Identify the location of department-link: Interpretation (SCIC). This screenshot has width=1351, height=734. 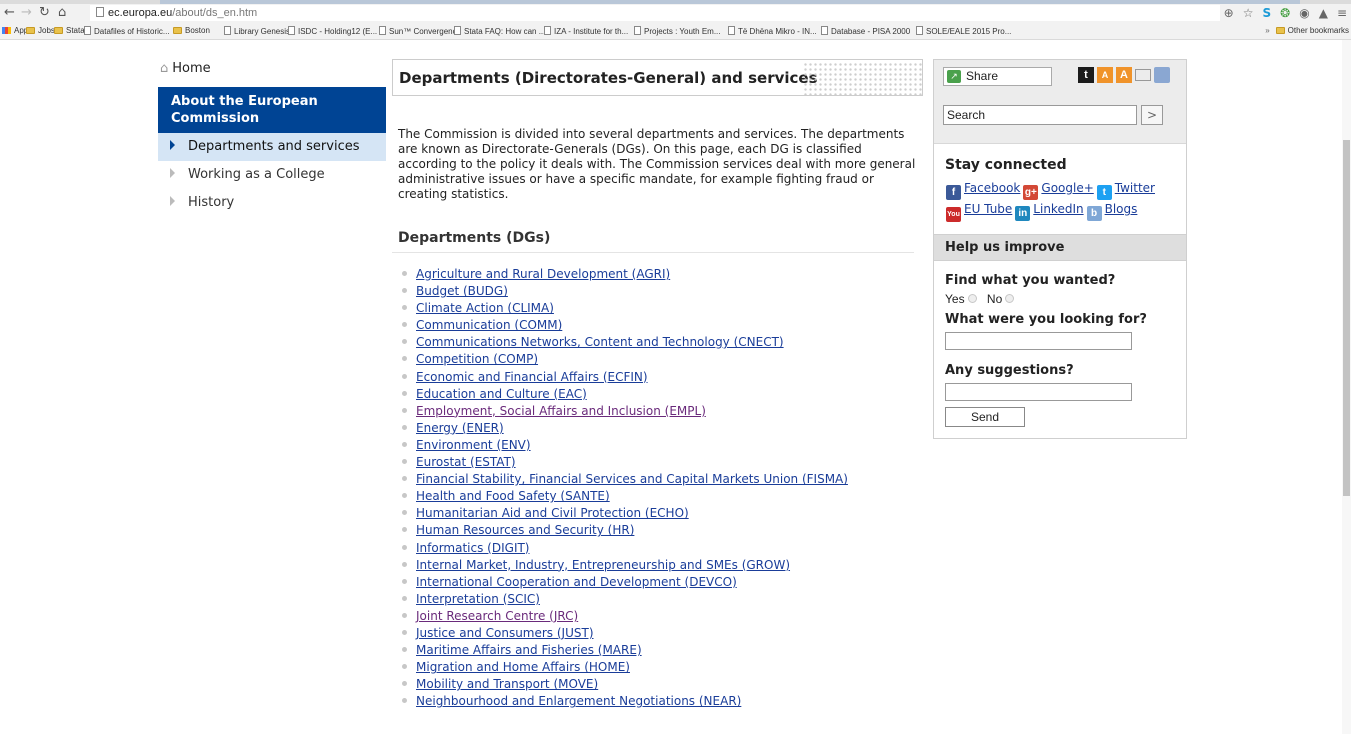
(478, 599).